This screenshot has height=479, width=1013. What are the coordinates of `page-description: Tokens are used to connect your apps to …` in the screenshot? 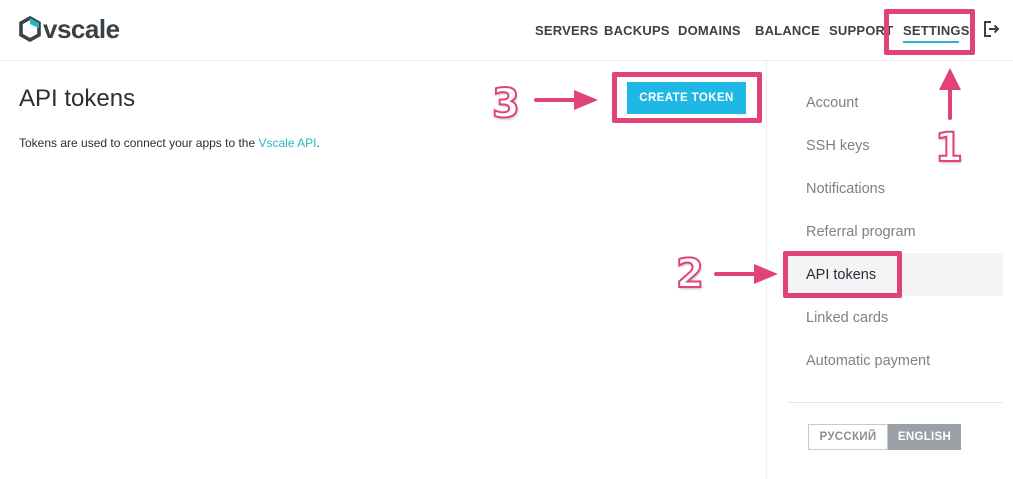 It's located at (169, 143).